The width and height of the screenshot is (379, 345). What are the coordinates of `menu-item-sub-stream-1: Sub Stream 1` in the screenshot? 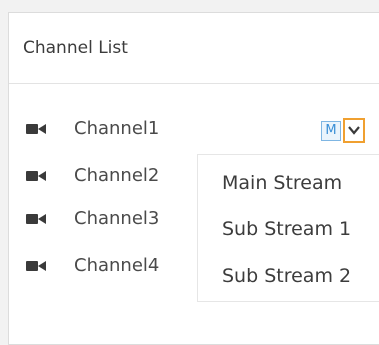 It's located at (286, 229).